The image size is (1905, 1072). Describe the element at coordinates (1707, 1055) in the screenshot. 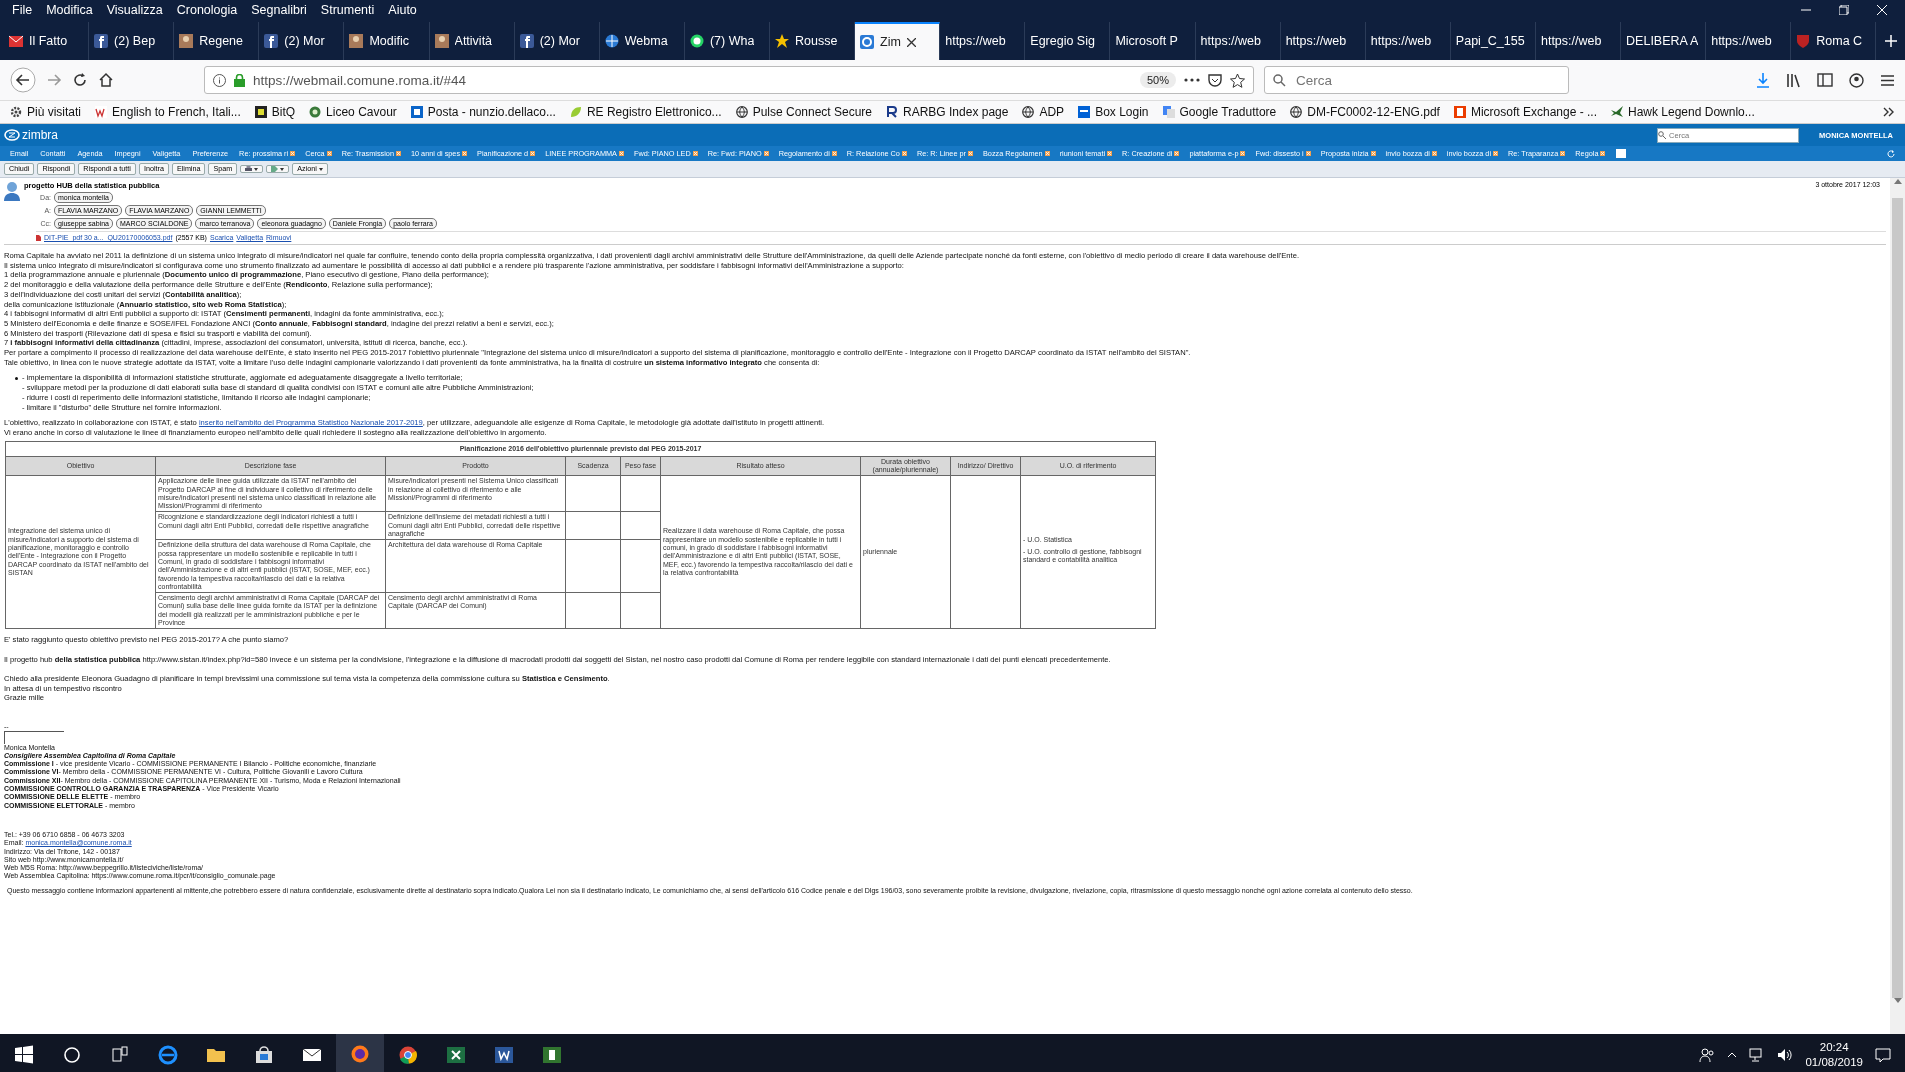

I see `people-icon` at that location.